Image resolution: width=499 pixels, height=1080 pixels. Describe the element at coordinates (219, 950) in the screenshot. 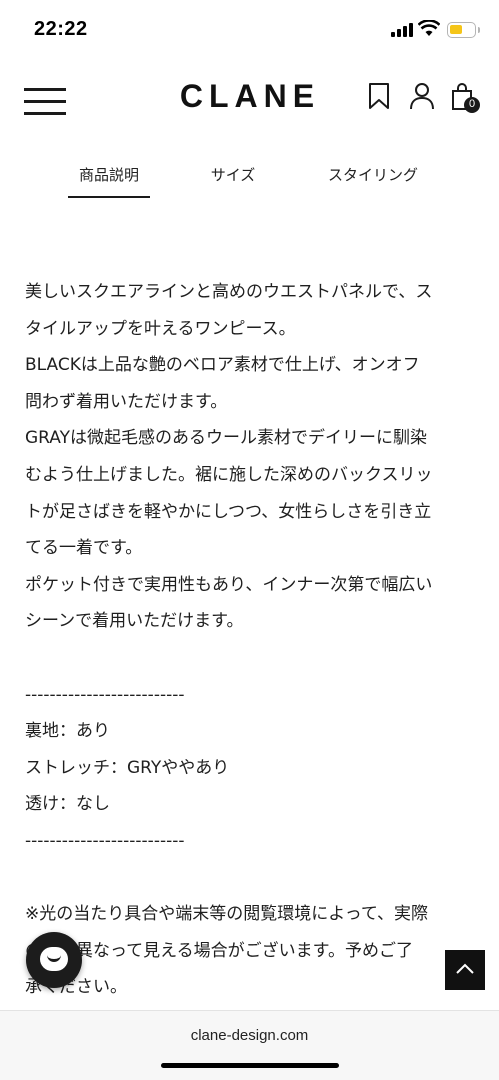

I see `note-line: の色と異なって見える場合がございます。予めご了` at that location.